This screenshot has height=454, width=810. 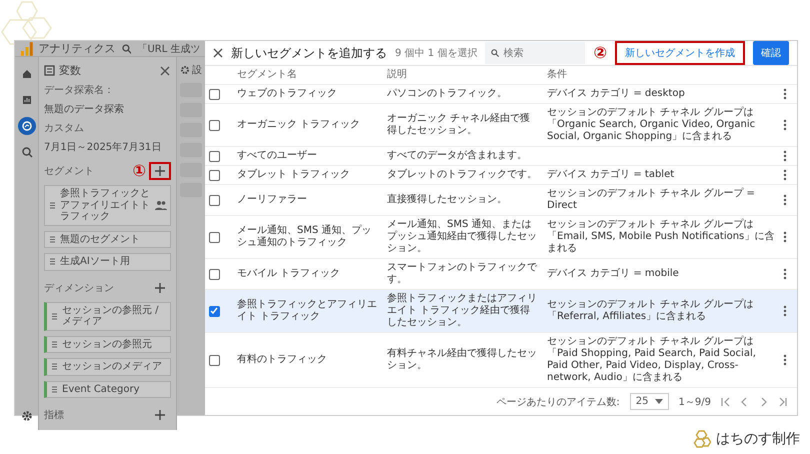 I want to click on segment-name: モバイル トラフィック, so click(x=288, y=274).